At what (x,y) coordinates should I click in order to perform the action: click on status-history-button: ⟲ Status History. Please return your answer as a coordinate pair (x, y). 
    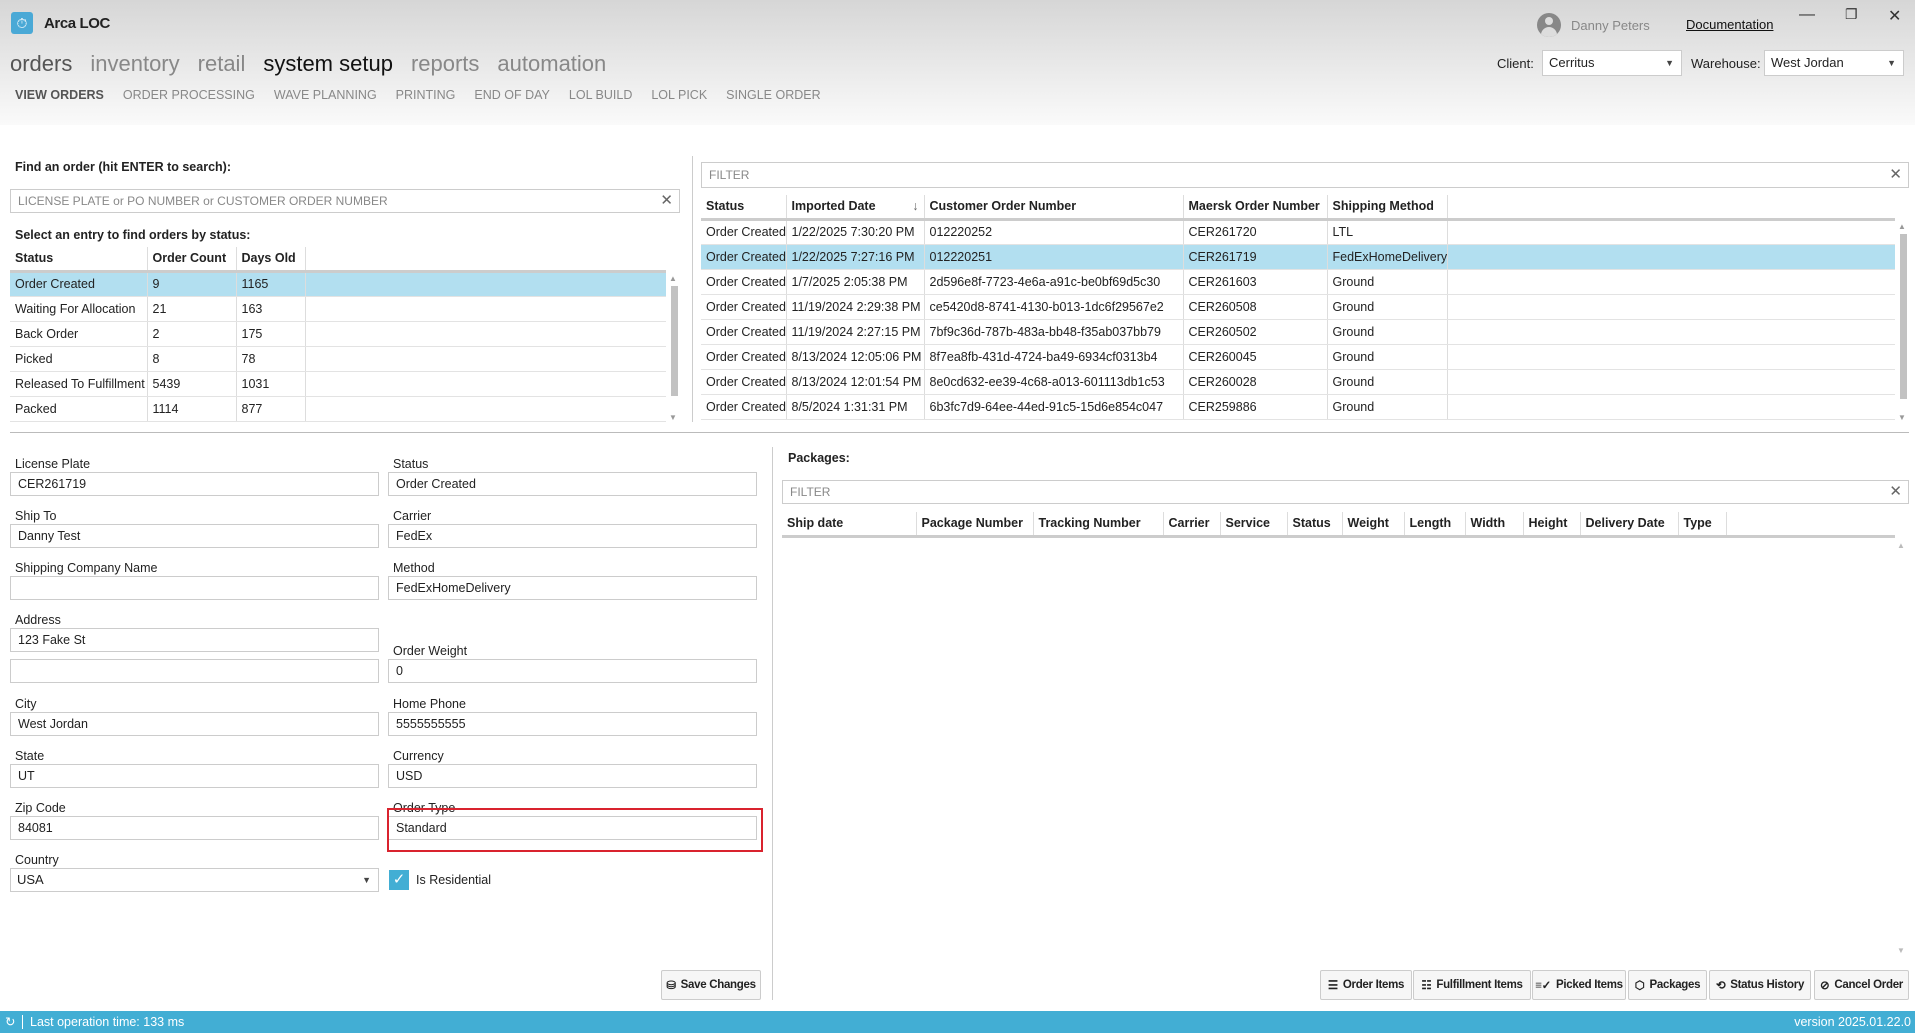
    Looking at the image, I should click on (1760, 985).